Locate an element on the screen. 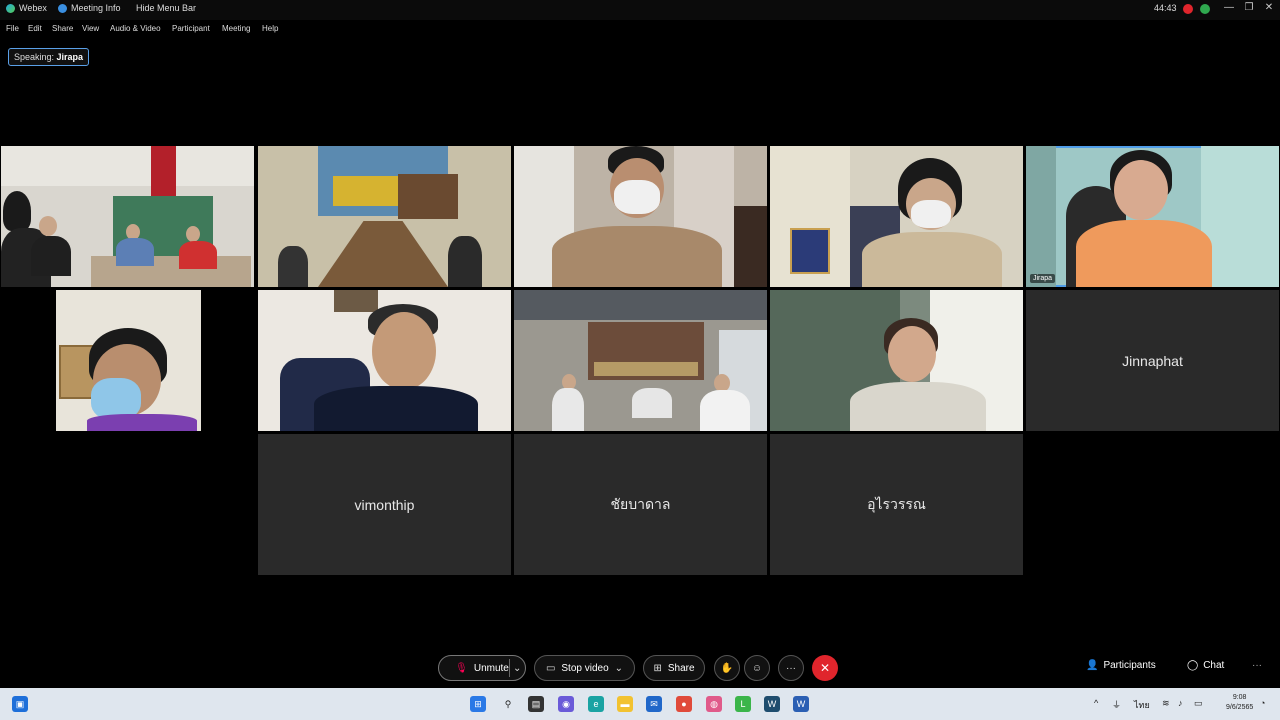 The image size is (1280, 720). video-tile-vimonthip: vimonthip is located at coordinates (384, 504).